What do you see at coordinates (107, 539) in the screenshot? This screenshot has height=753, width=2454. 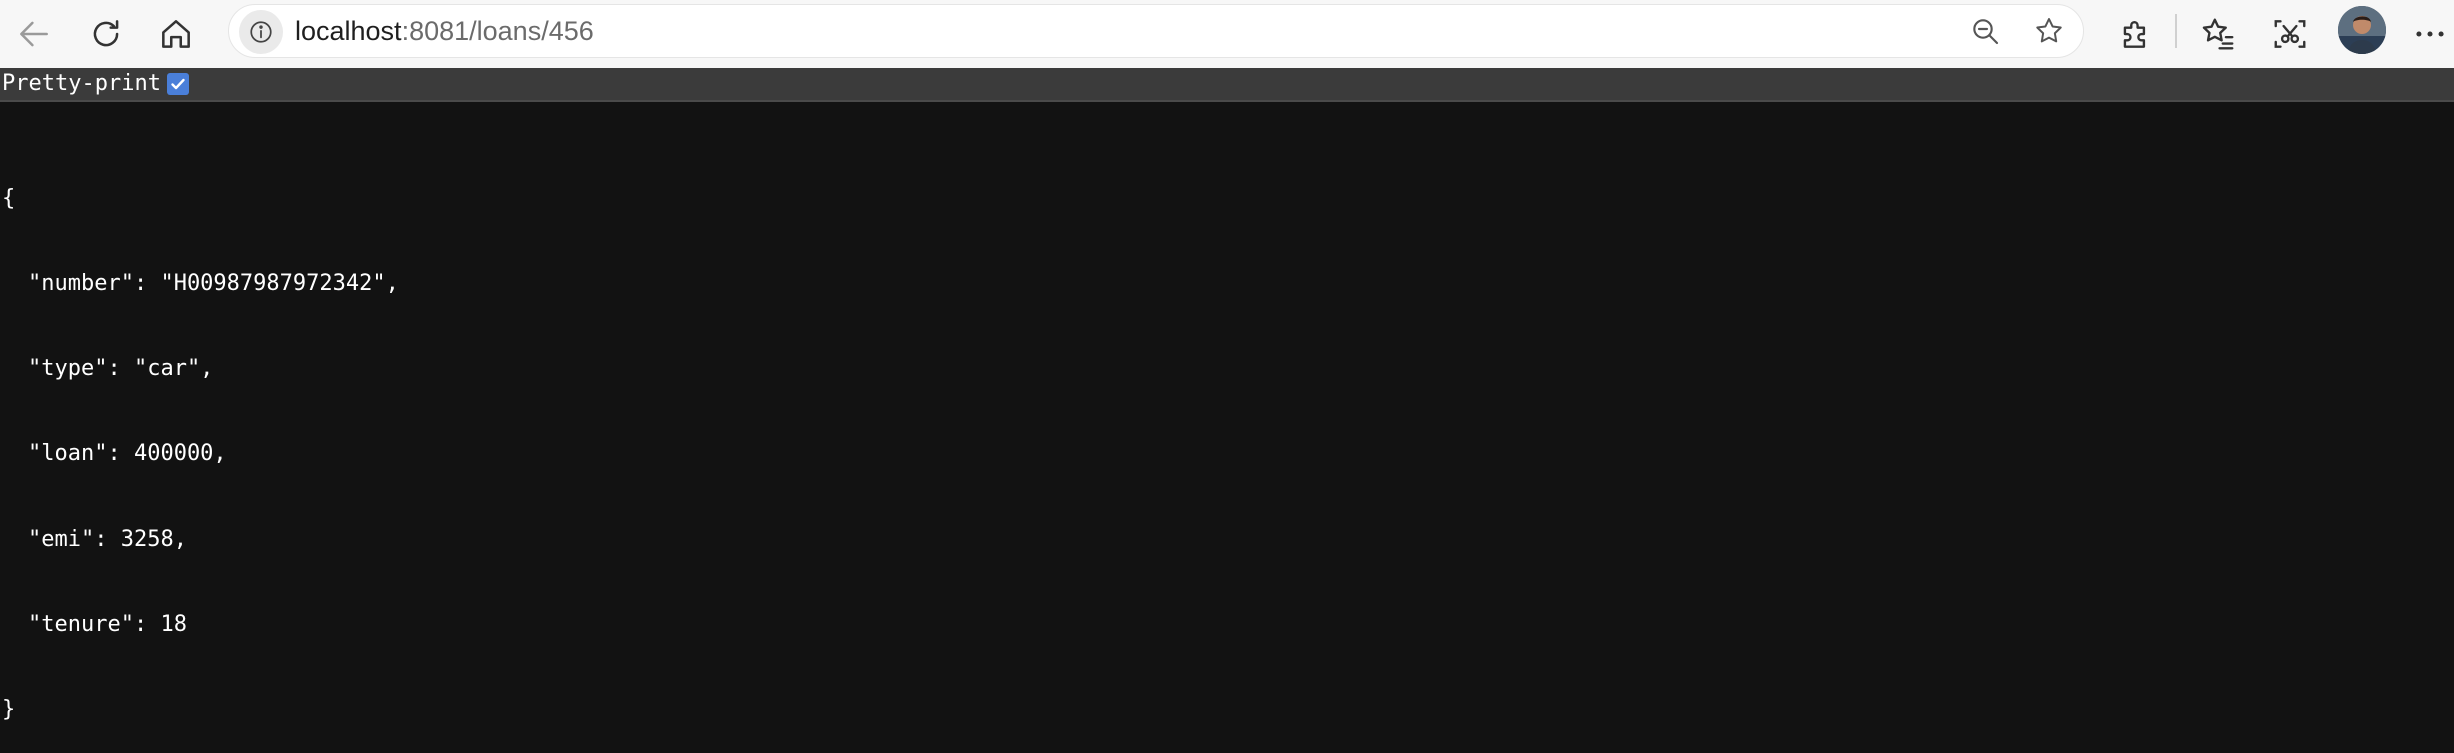 I see `json-line-emi: "emi": 3258,` at bounding box center [107, 539].